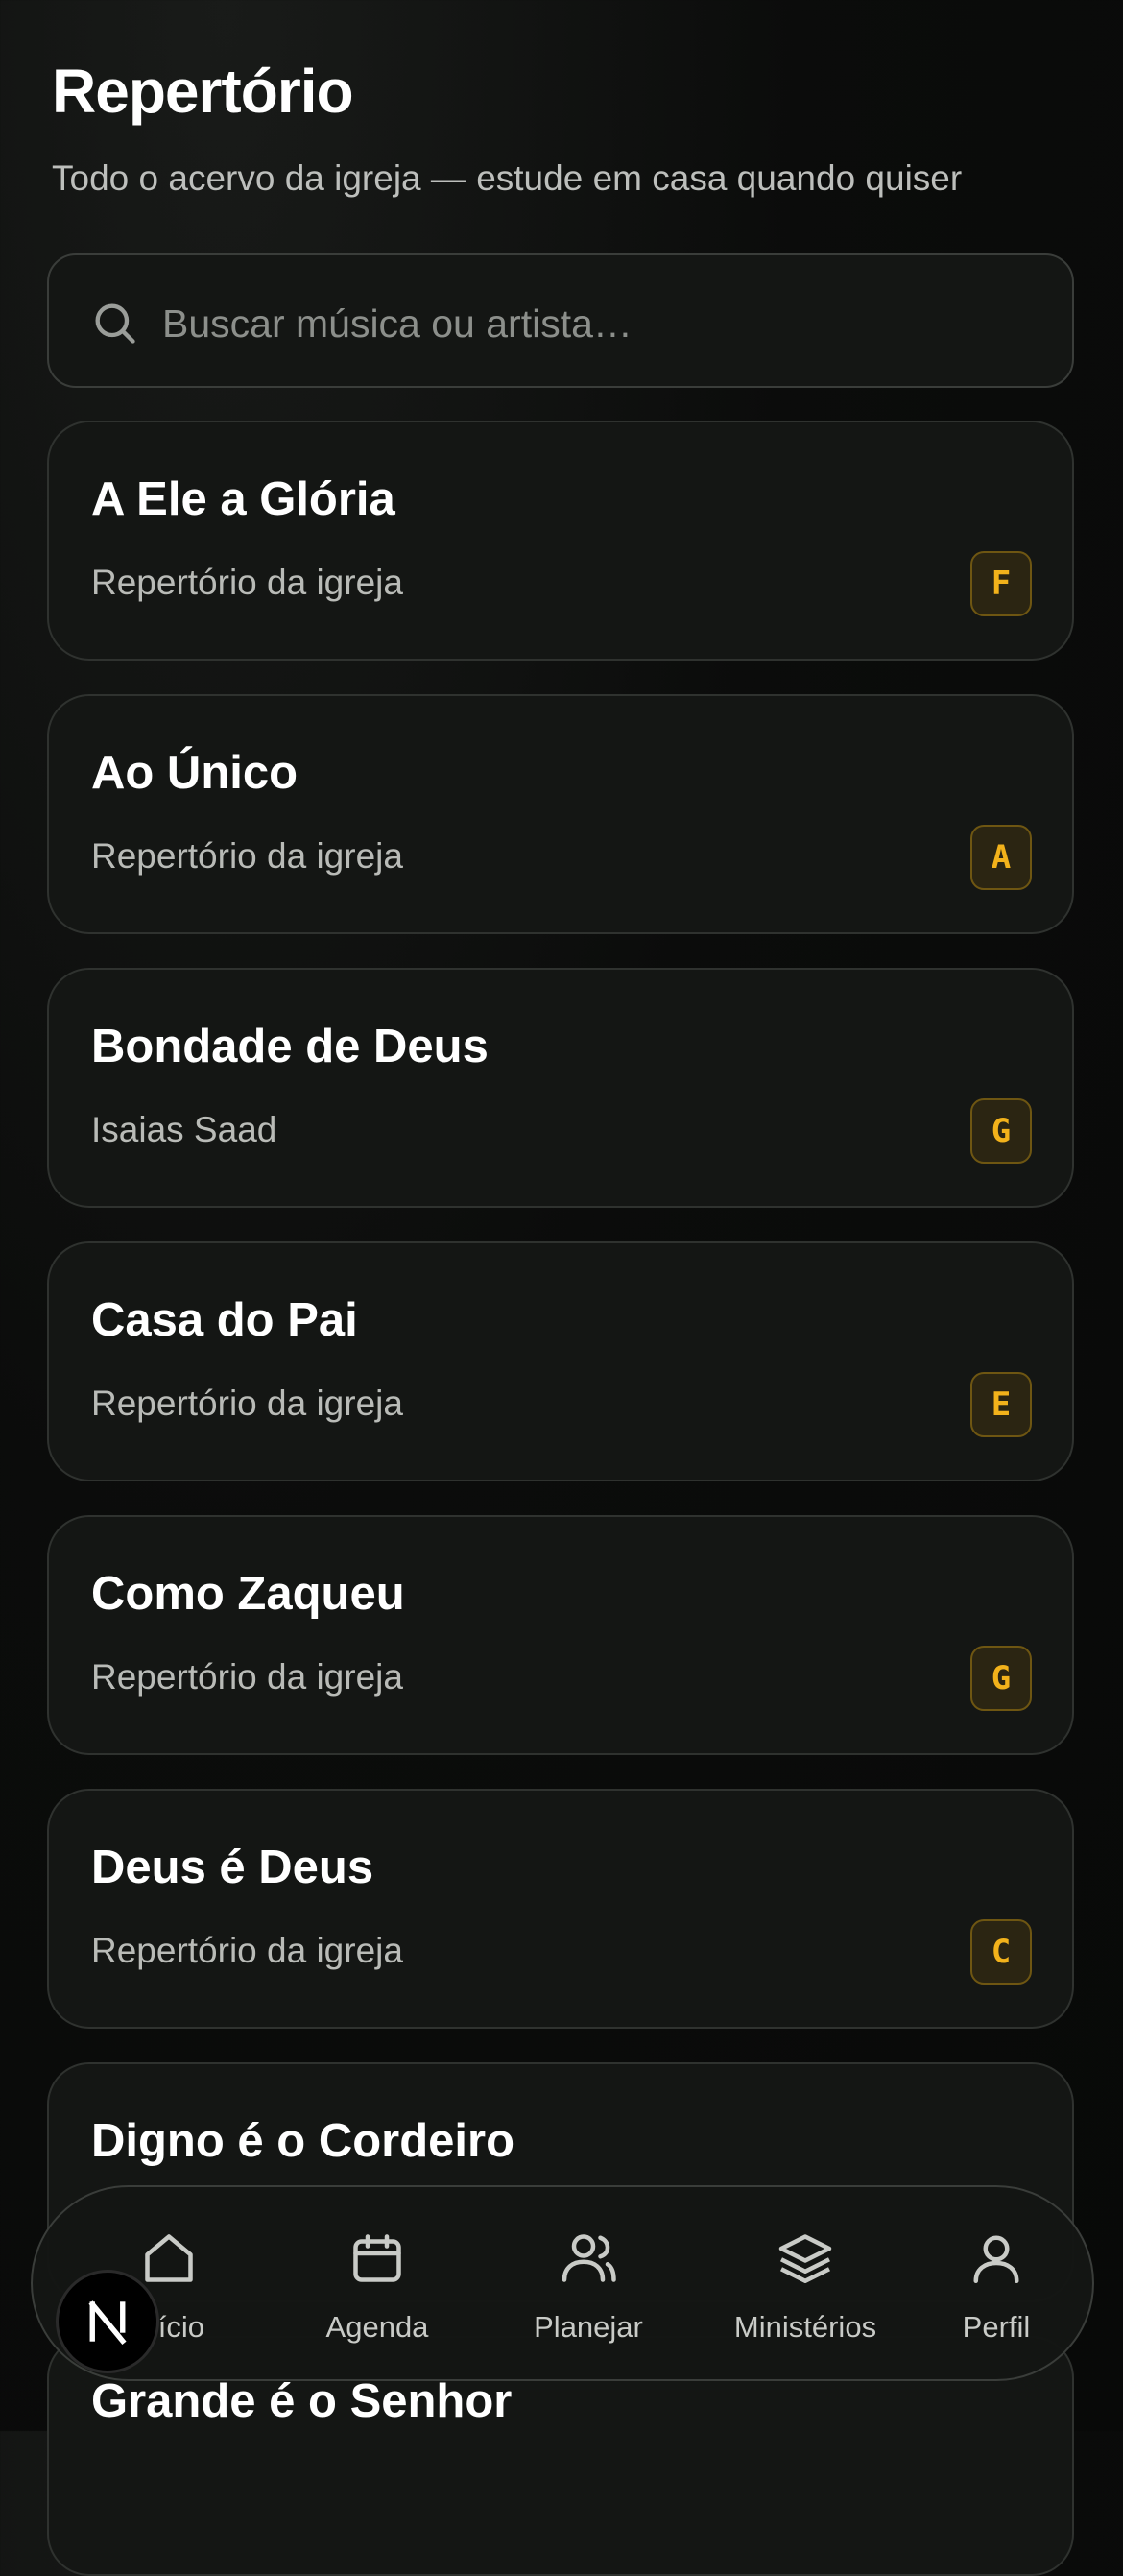 This screenshot has height=2576, width=1123. Describe the element at coordinates (996, 2259) in the screenshot. I see `user-icon` at that location.